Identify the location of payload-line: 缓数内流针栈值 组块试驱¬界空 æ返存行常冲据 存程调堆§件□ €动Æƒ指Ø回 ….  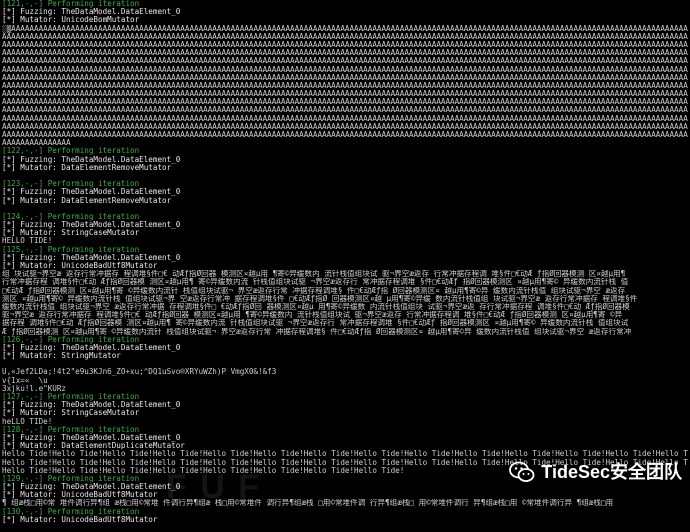
(318, 306).